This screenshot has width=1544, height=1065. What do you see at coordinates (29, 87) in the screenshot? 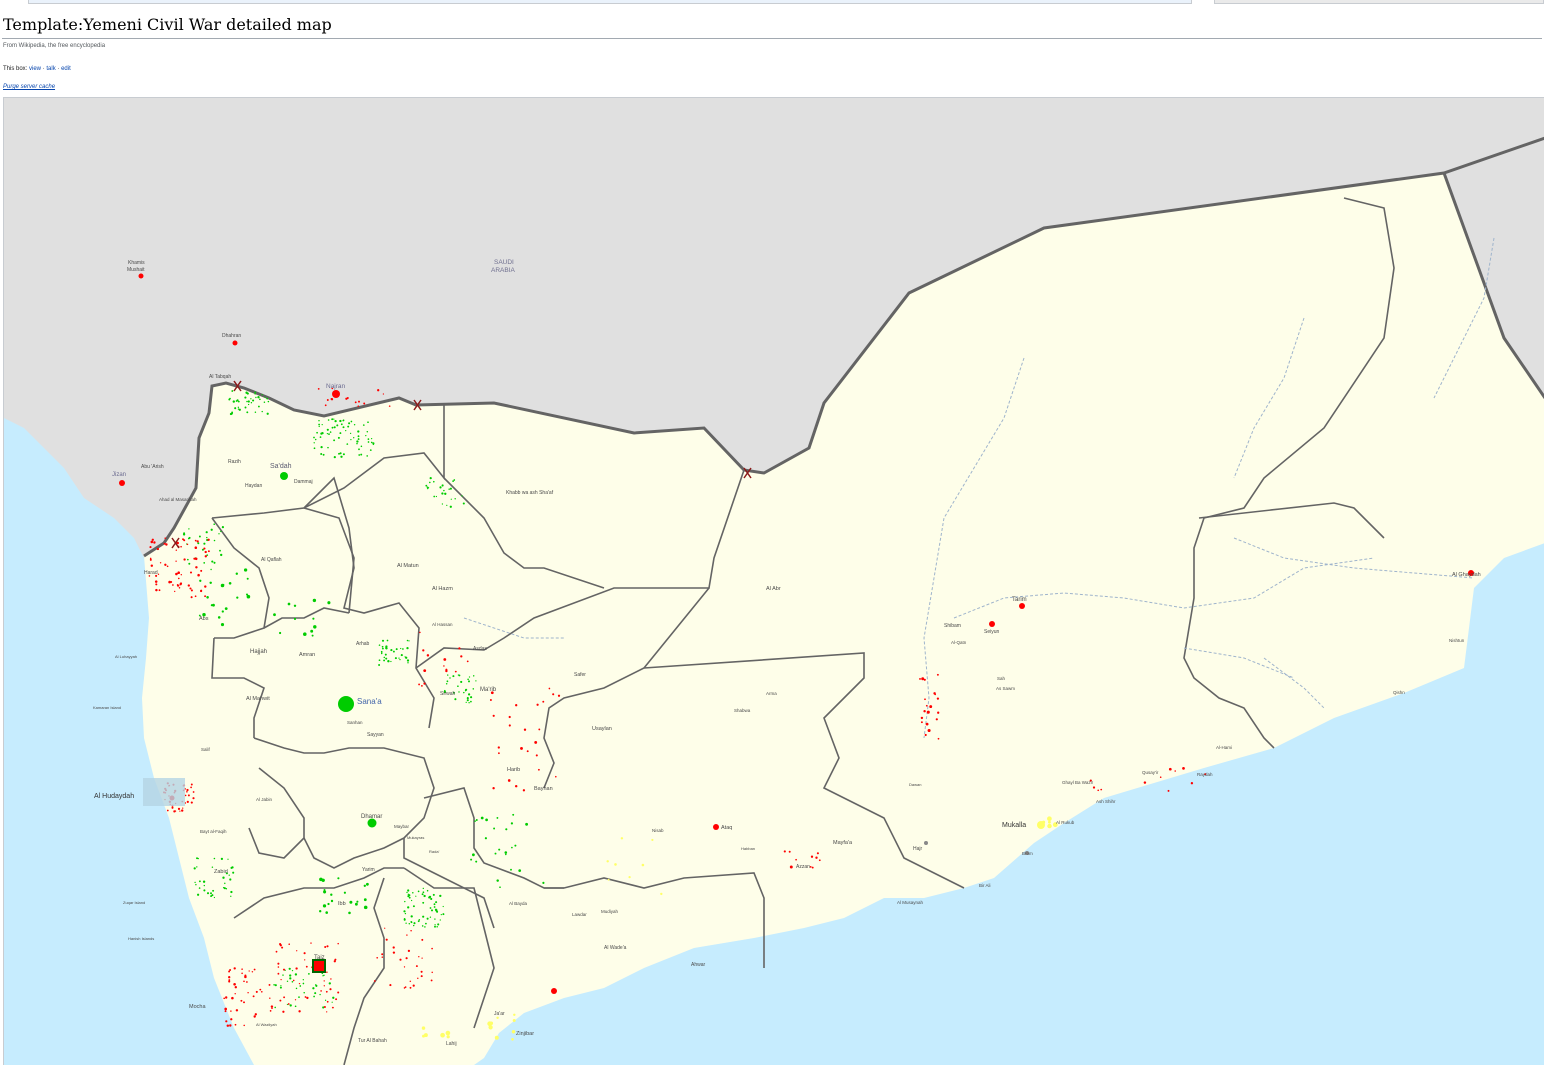
I see `purge-cache-link: Purge server cache` at bounding box center [29, 87].